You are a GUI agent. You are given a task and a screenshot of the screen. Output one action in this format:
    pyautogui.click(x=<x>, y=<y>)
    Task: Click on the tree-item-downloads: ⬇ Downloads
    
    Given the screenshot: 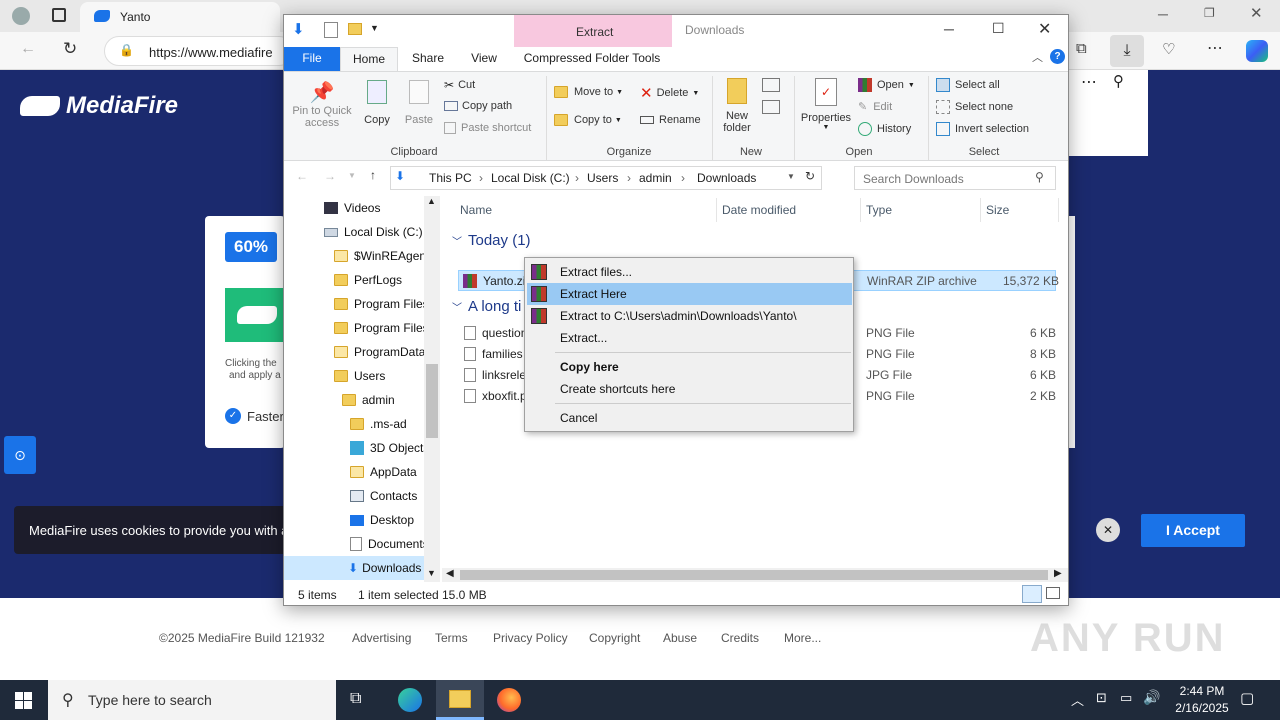 What is the action you would take?
    pyautogui.click(x=362, y=568)
    